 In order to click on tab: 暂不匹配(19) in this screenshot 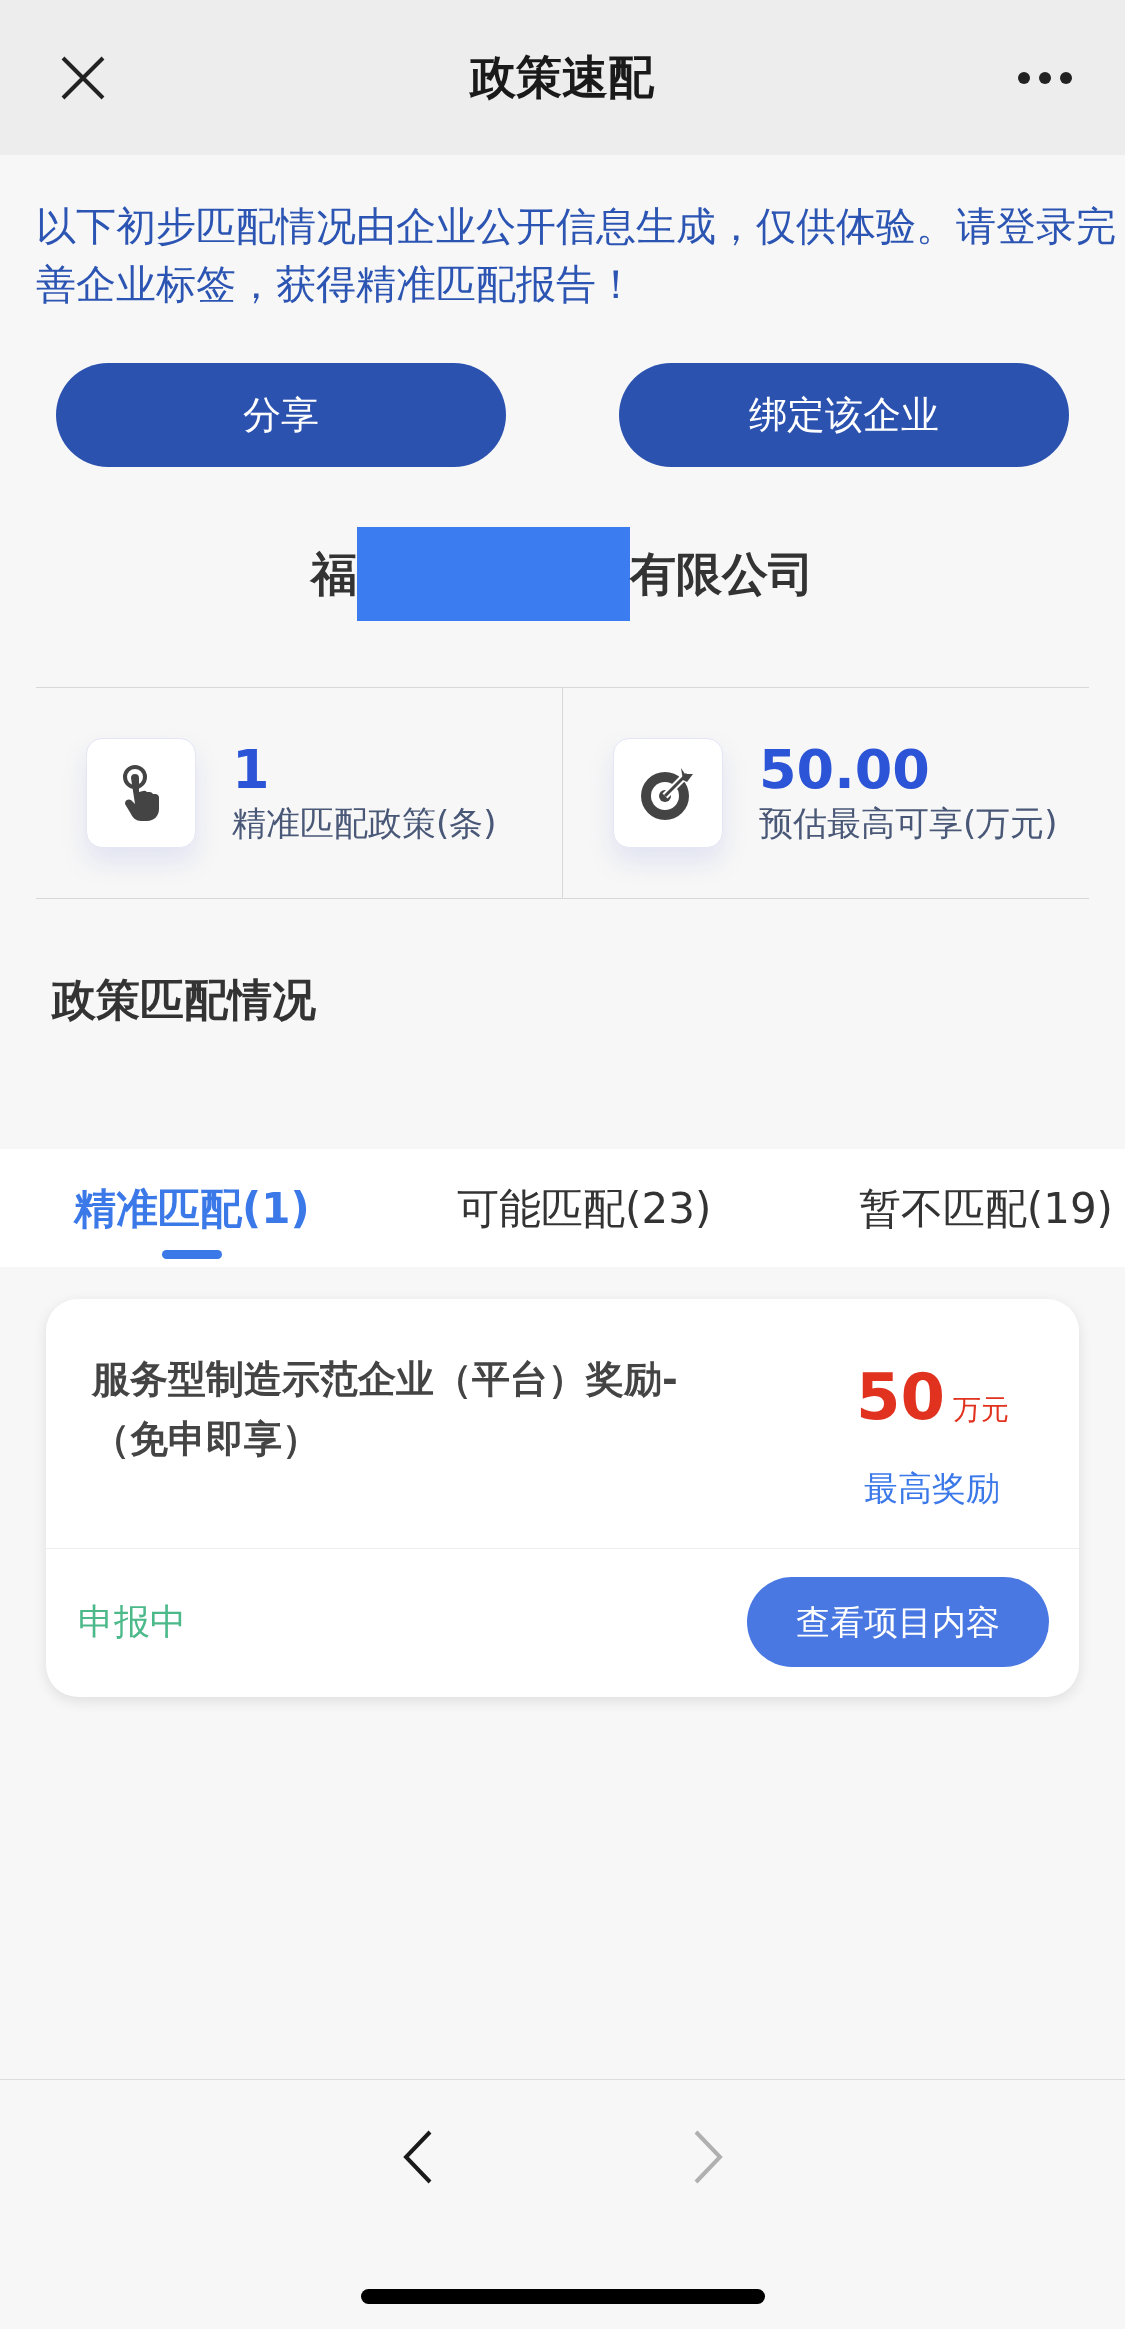, I will do `click(985, 1208)`.